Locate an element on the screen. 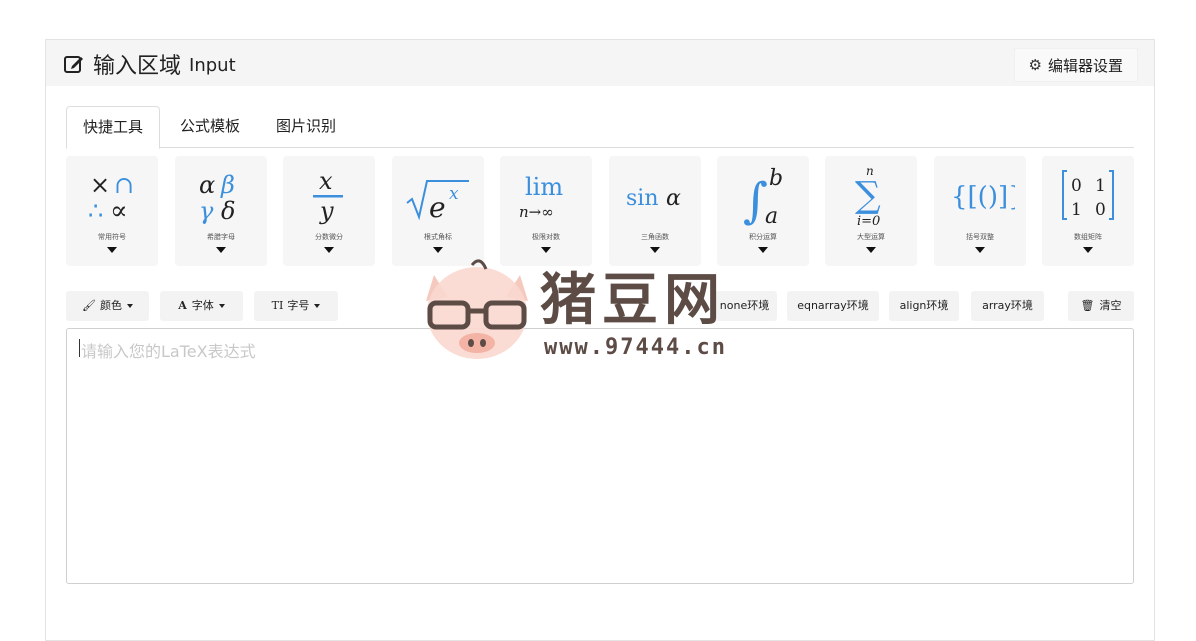 This screenshot has height=641, width=1196. svg-text: b is located at coordinates (776, 178).